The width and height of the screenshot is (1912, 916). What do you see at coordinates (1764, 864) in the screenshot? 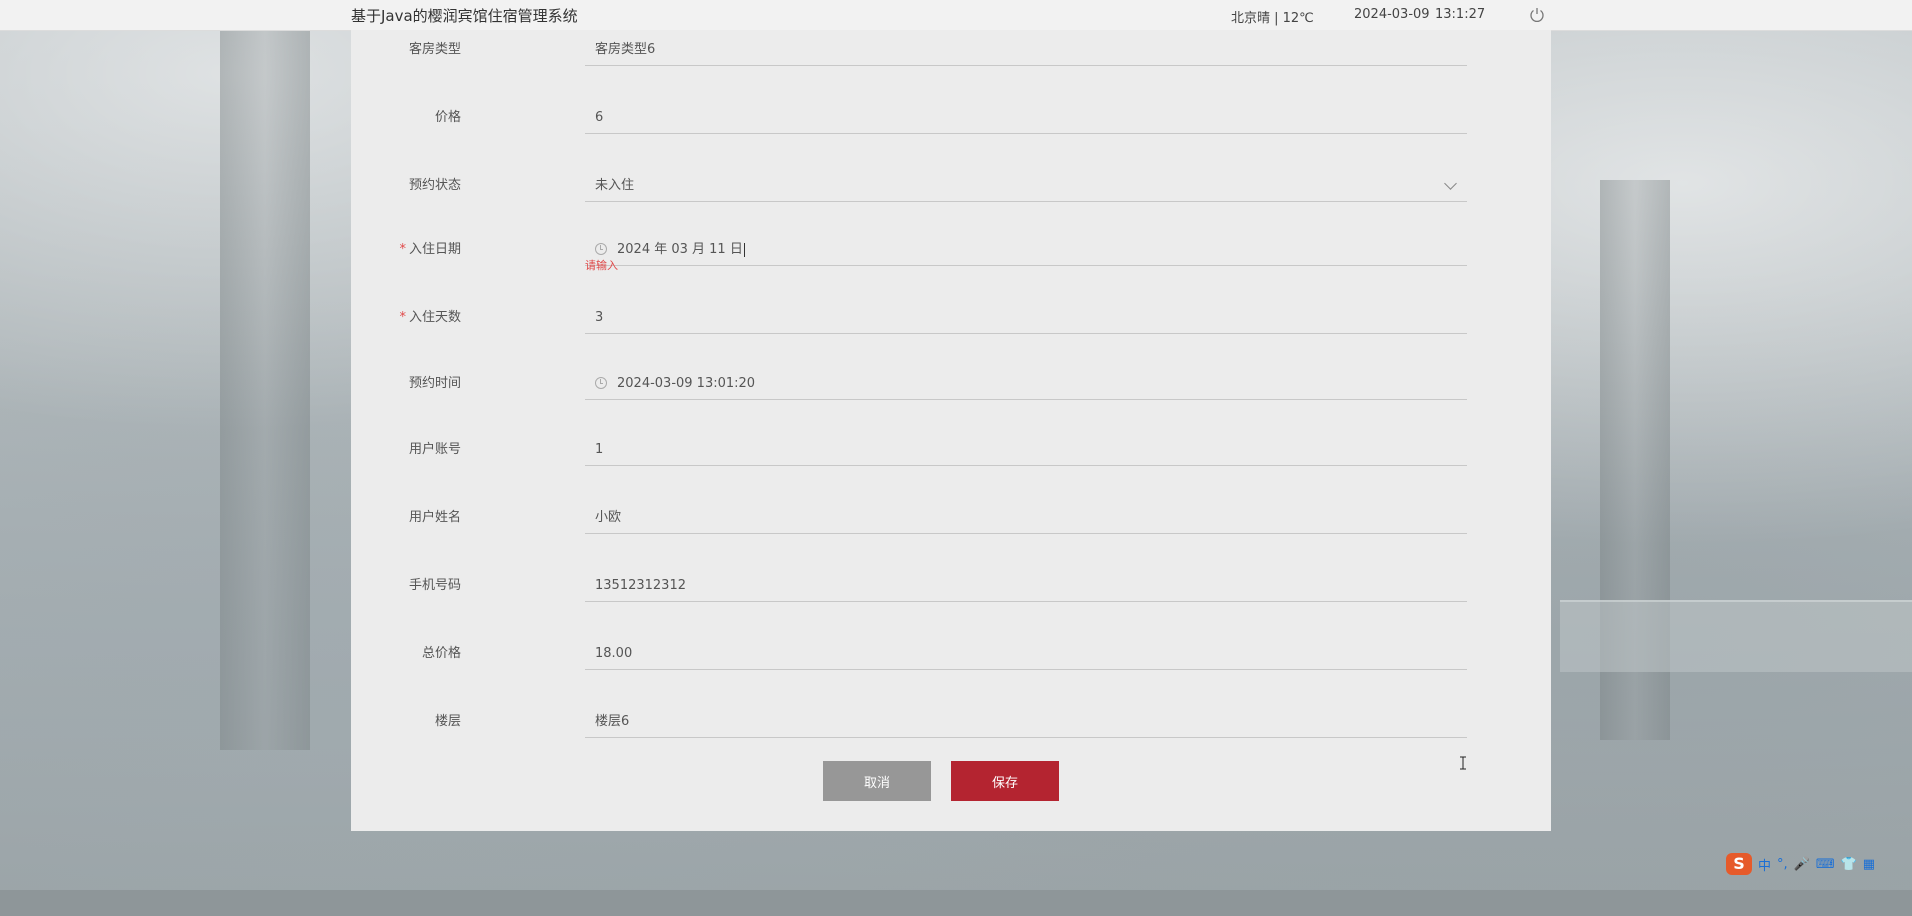
I see `ime-chinese-mode: 中` at bounding box center [1764, 864].